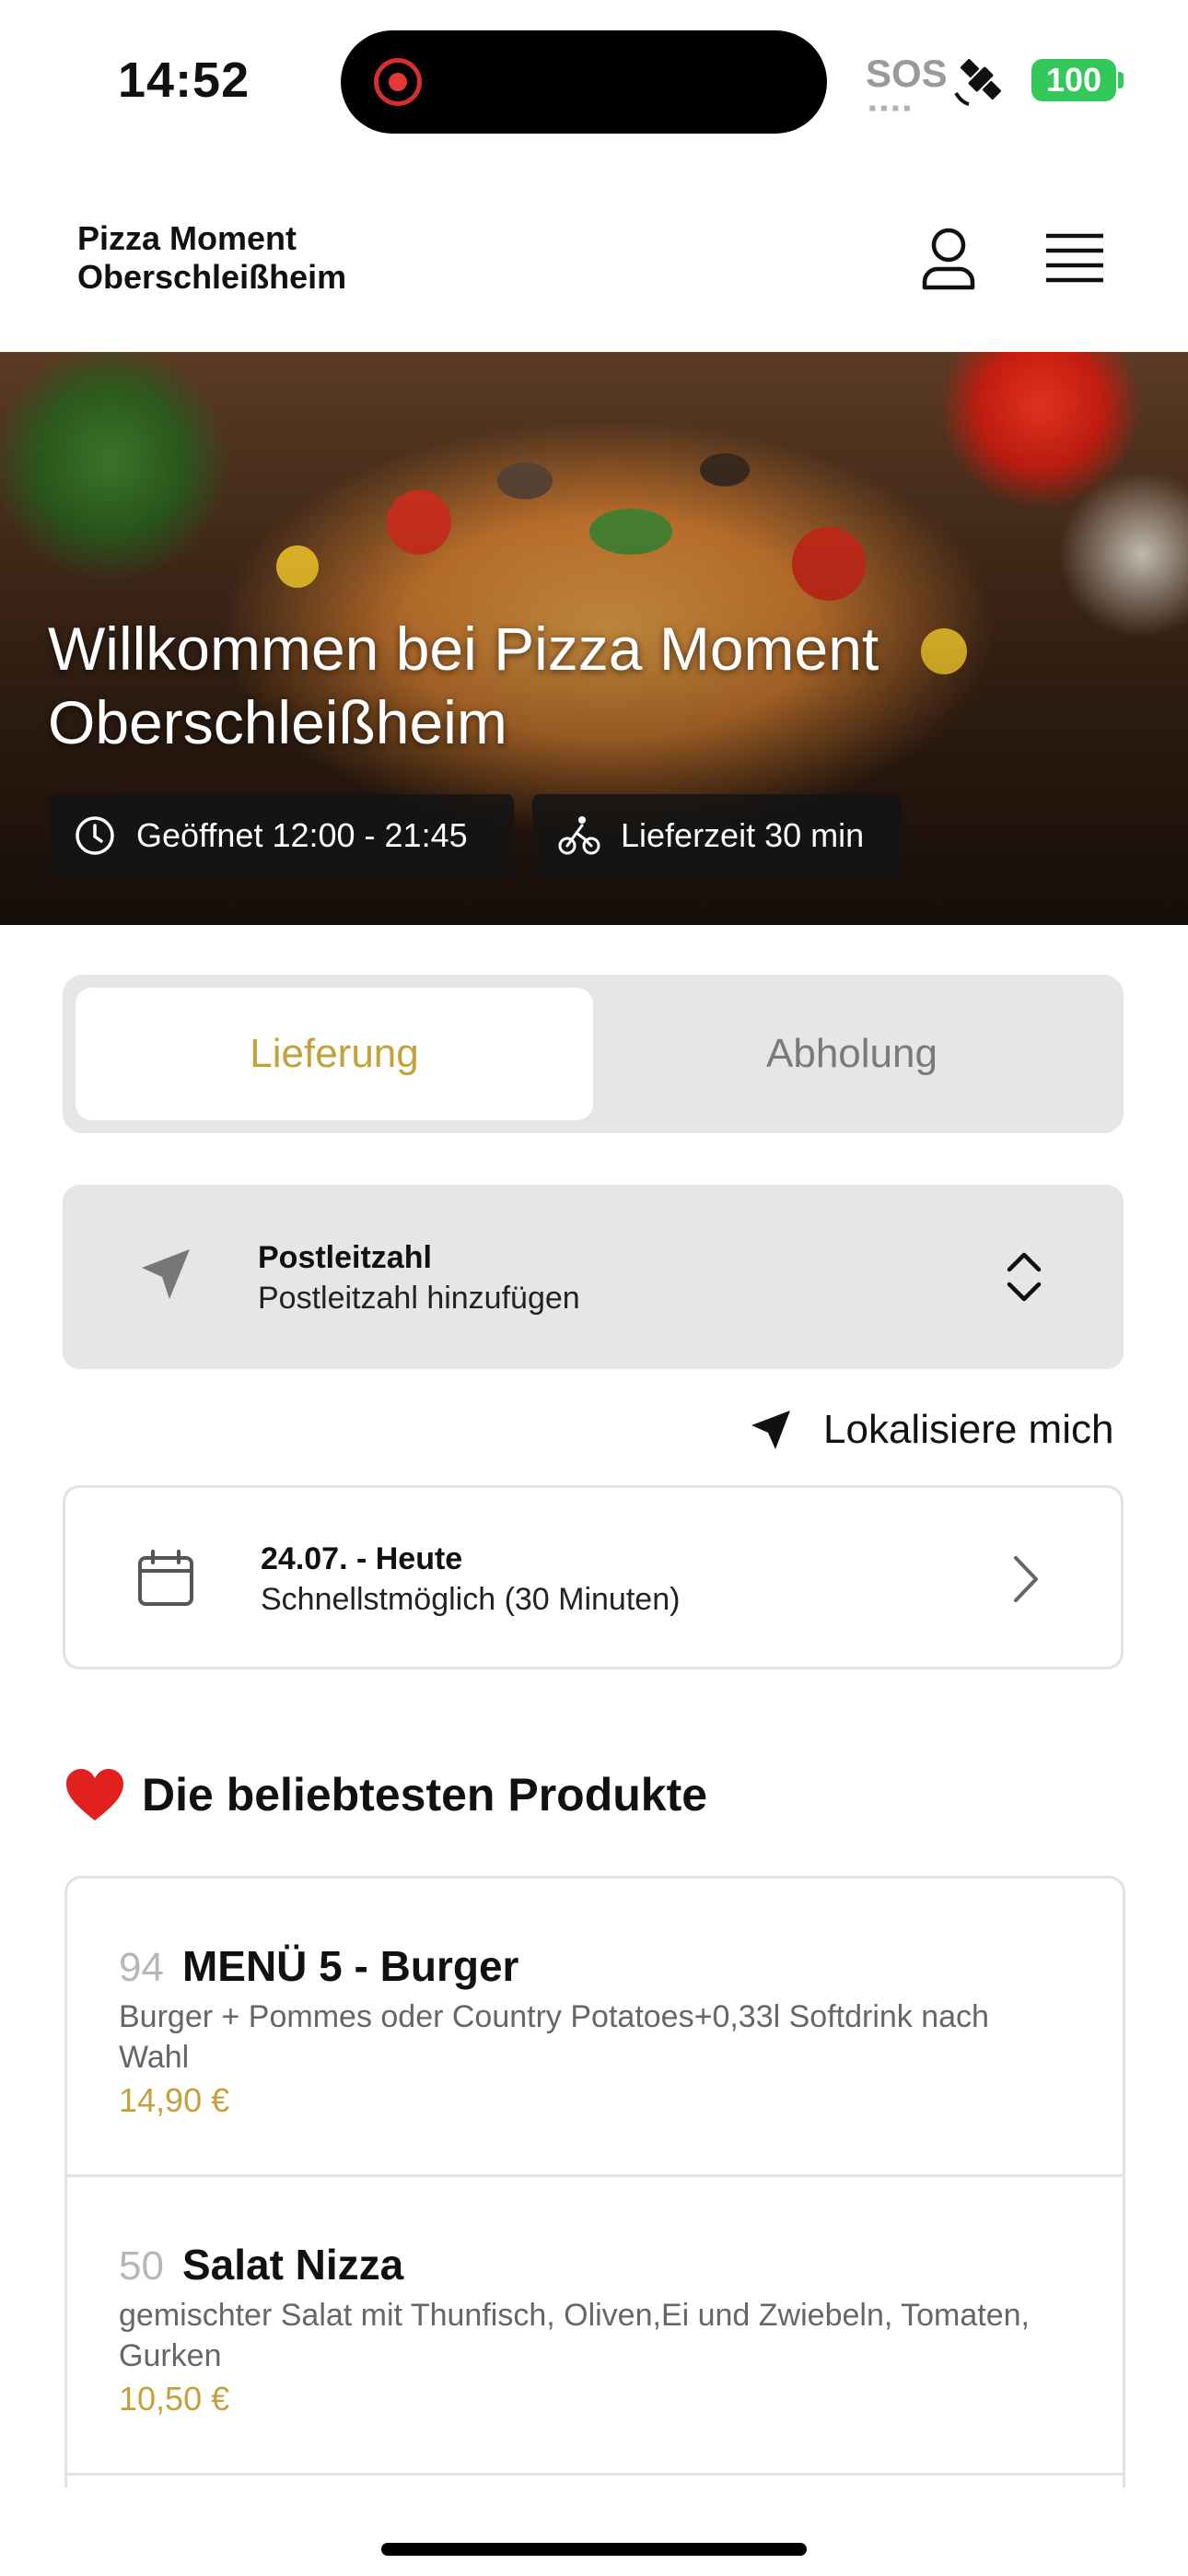 This screenshot has height=2576, width=1188. I want to click on dynamic-island, so click(584, 82).